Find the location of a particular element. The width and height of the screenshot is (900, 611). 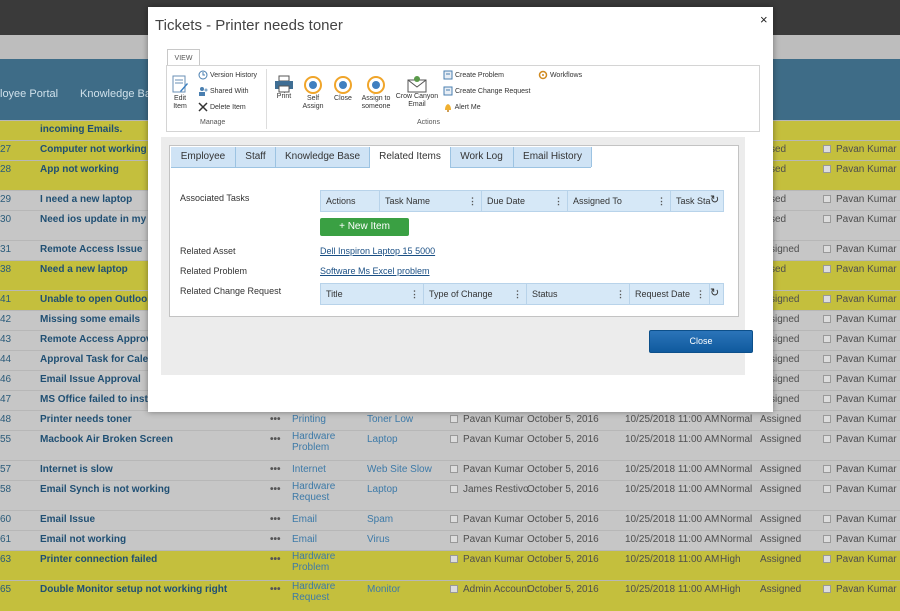

ticket-title-link: Internet is slow is located at coordinates (76, 469).